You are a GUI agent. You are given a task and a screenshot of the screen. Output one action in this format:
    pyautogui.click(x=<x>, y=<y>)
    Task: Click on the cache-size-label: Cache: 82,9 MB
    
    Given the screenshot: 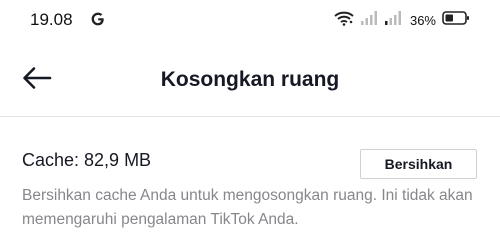 What is the action you would take?
    pyautogui.click(x=87, y=160)
    